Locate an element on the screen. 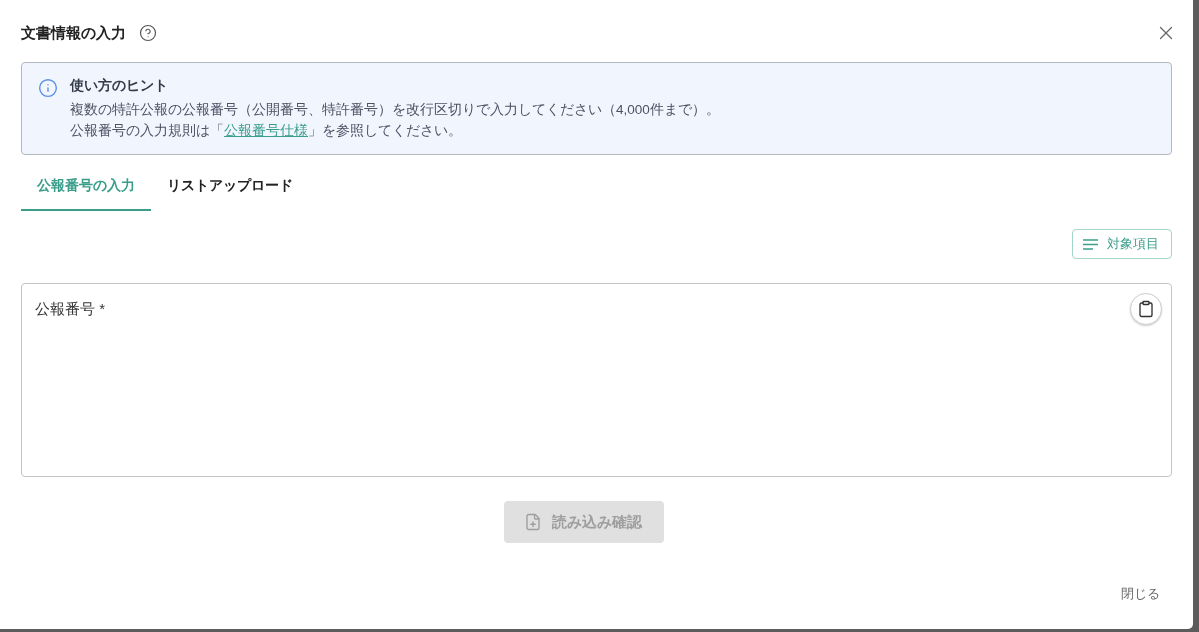 This screenshot has height=632, width=1199. columns-button: 対象項目 is located at coordinates (1122, 244).